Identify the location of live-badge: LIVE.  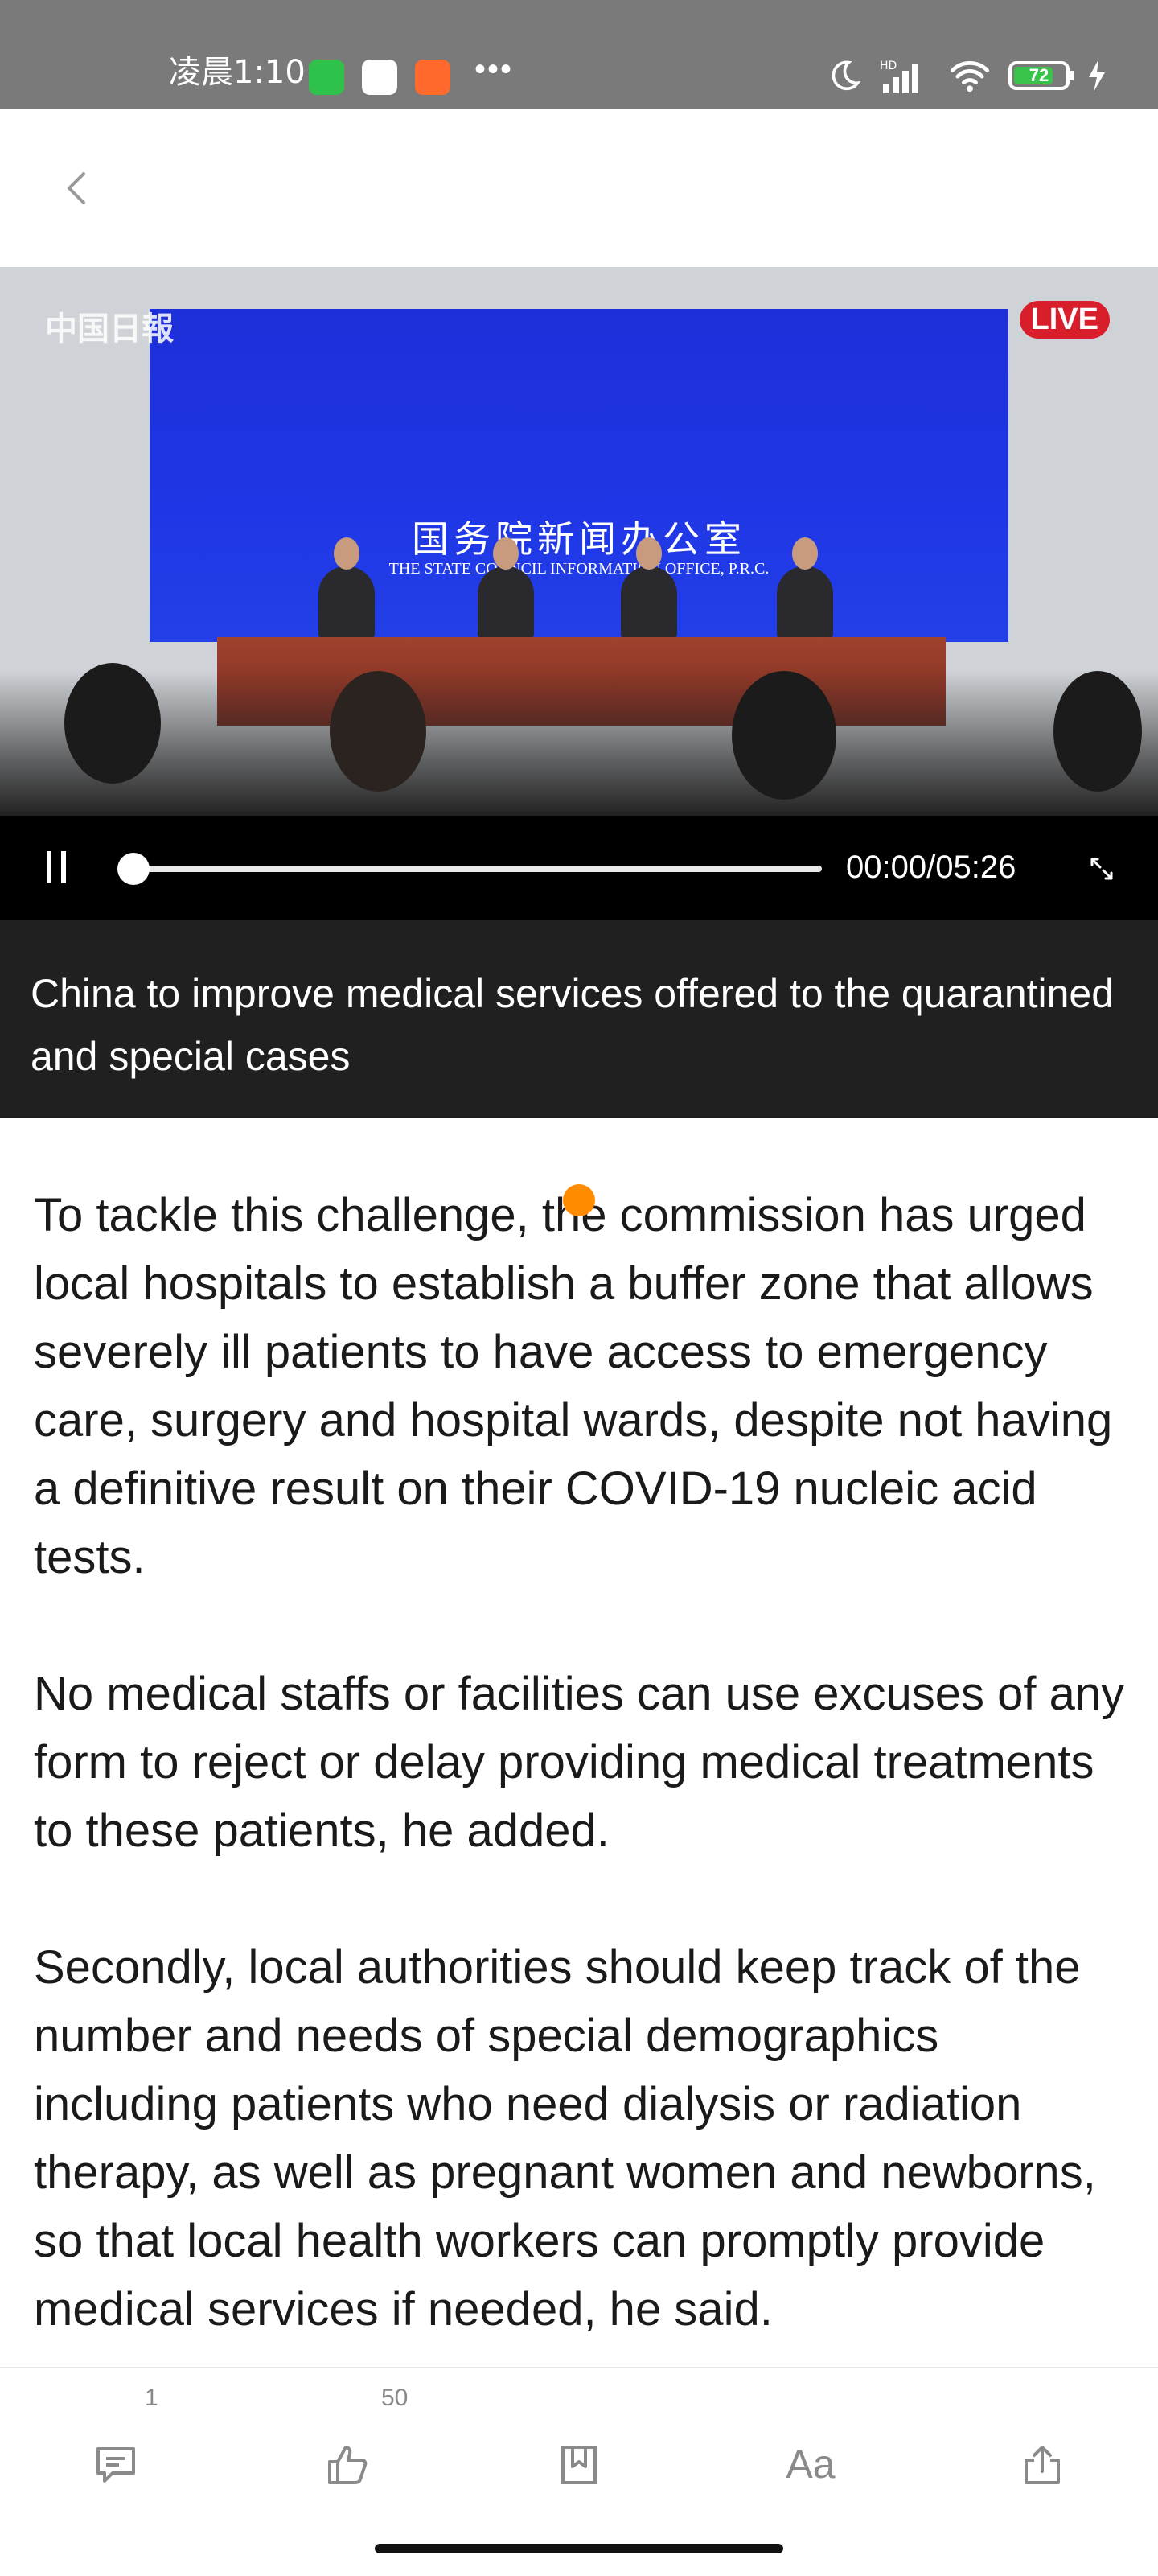
(1064, 320).